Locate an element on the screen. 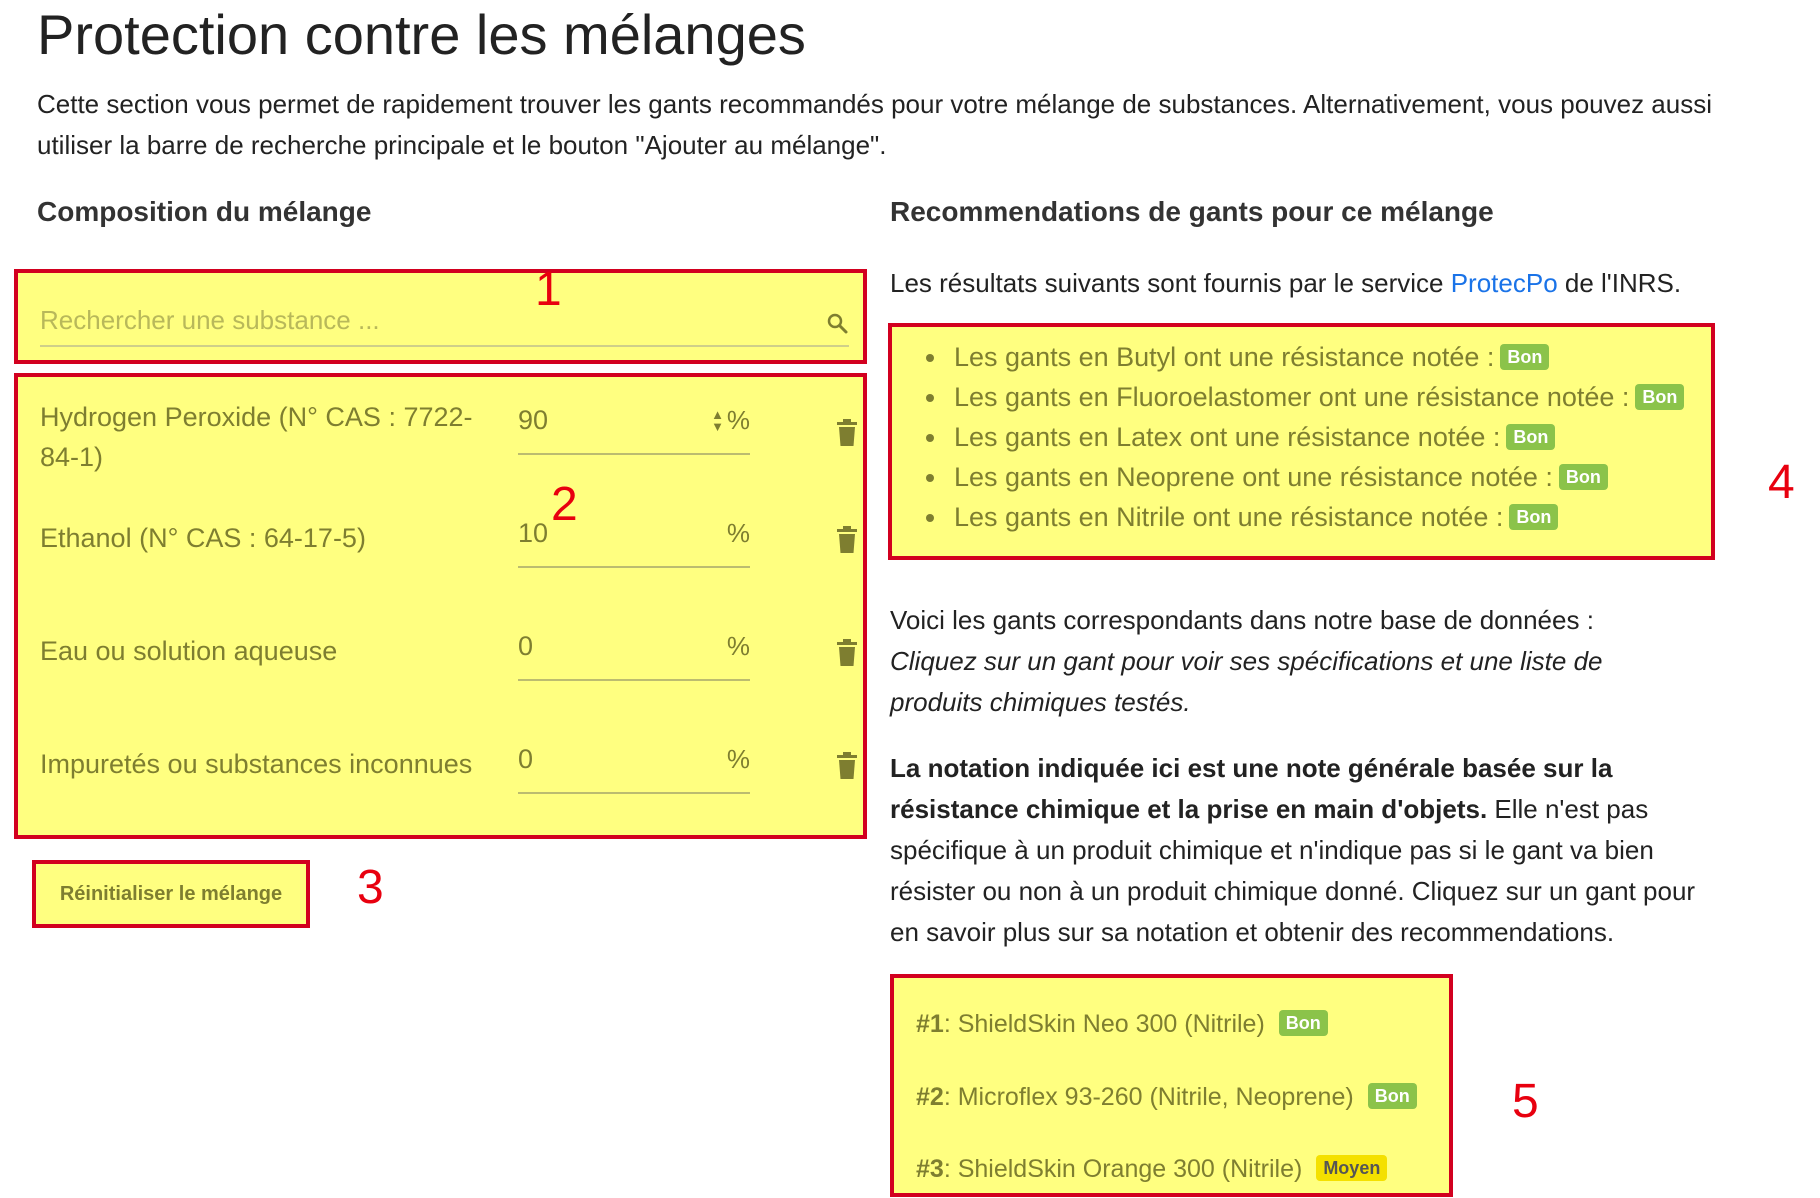 The width and height of the screenshot is (1820, 1198). glove-rank: #3 is located at coordinates (930, 1169).